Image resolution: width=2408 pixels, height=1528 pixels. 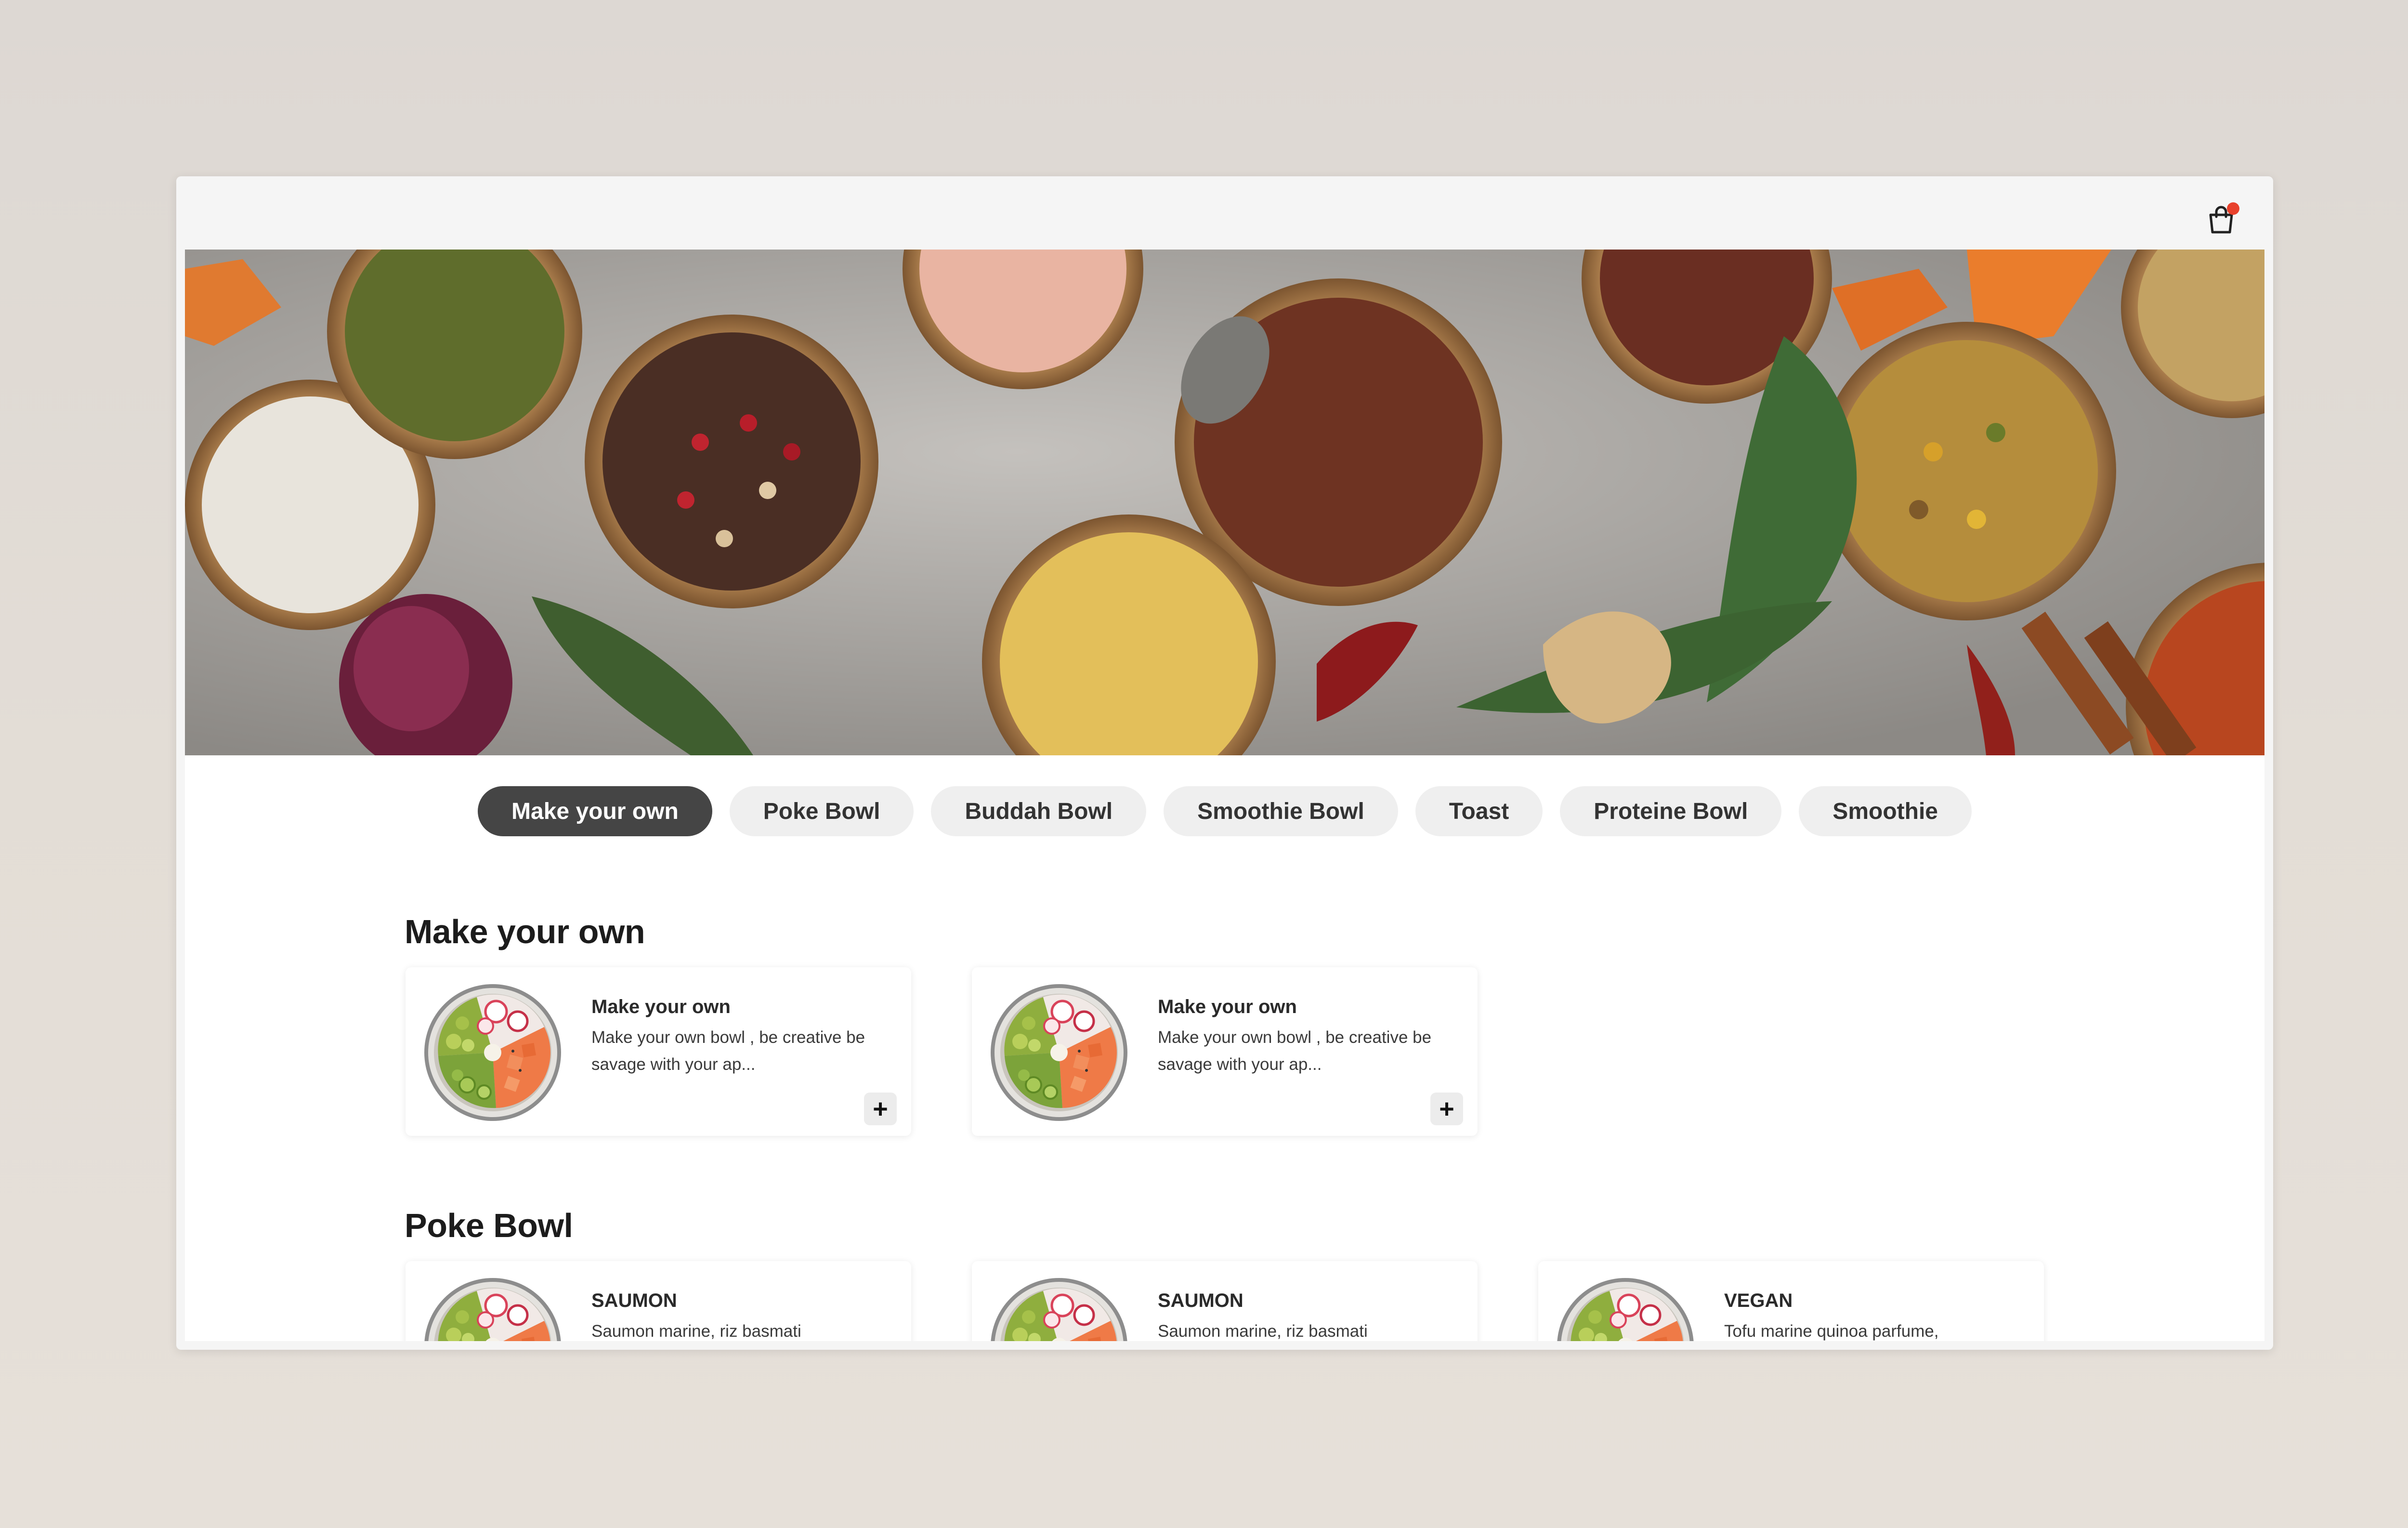 What do you see at coordinates (595, 811) in the screenshot?
I see `tab-make-your-own: Make your own` at bounding box center [595, 811].